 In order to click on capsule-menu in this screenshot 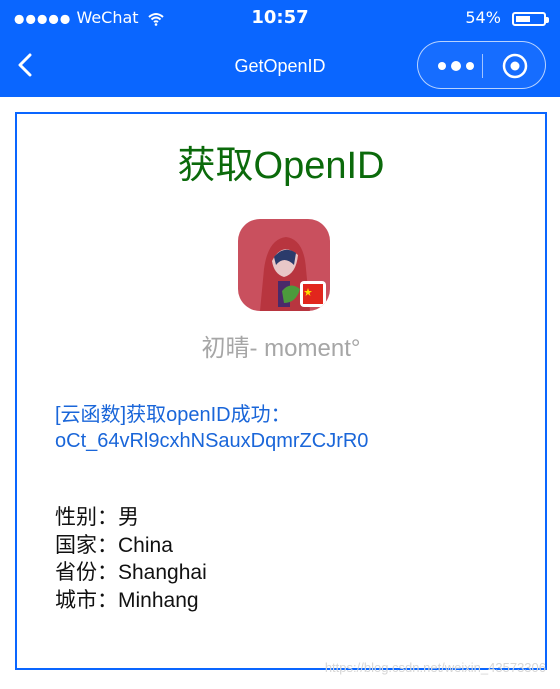, I will do `click(481, 65)`.